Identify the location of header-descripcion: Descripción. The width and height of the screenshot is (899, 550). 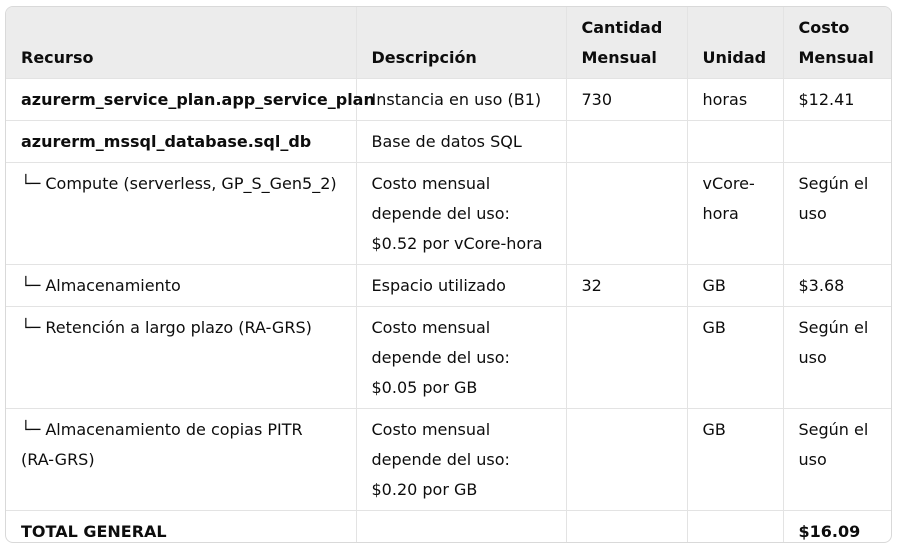
(461, 43).